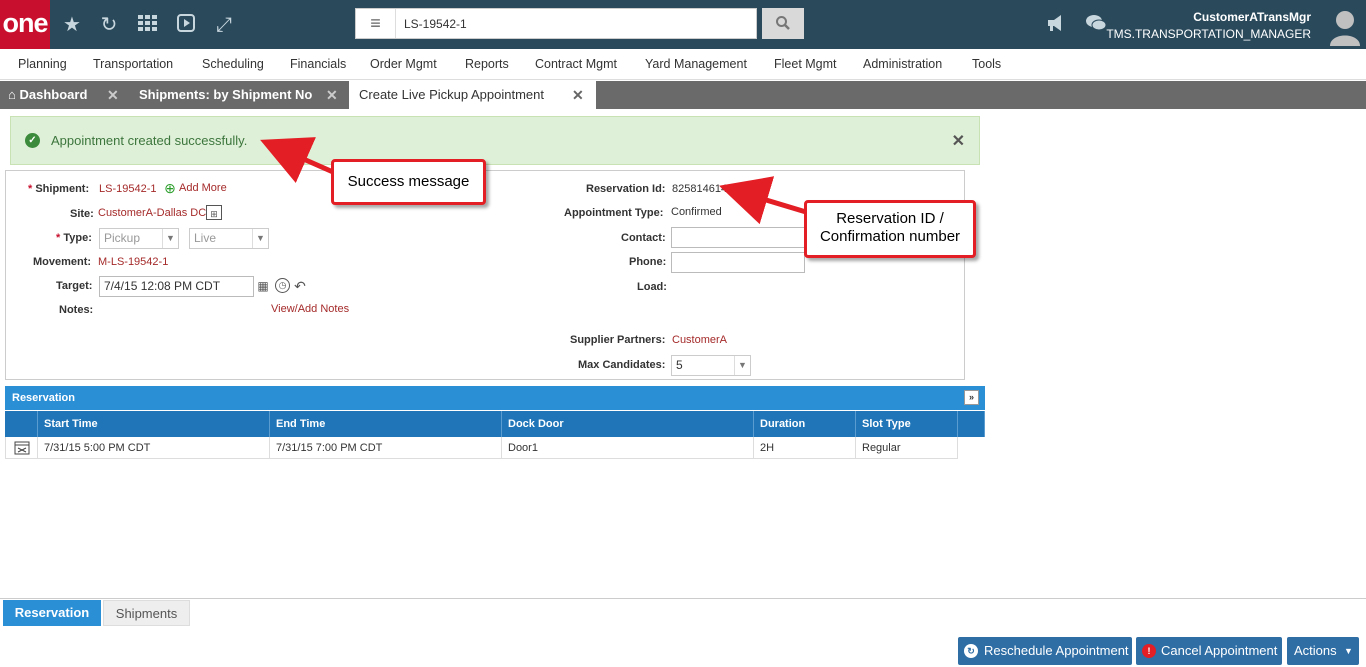 This screenshot has width=1366, height=667. I want to click on row-detail-icon, so click(21, 448).